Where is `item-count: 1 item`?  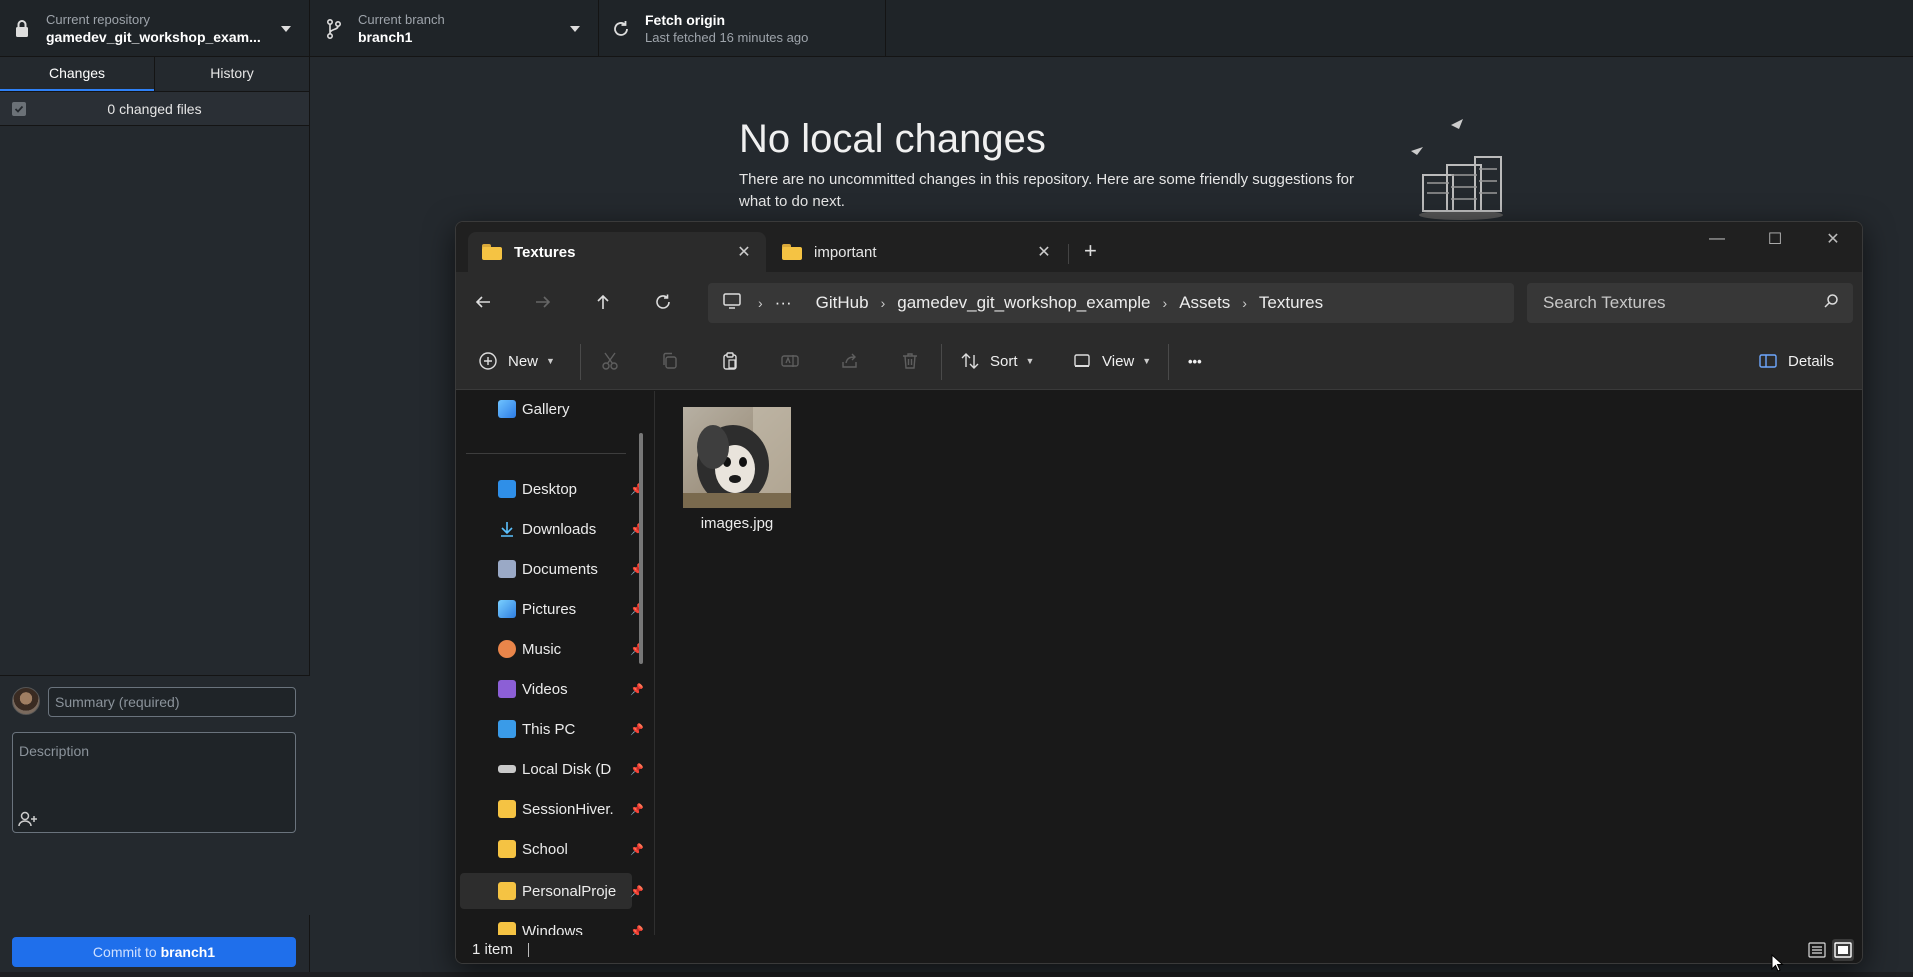 item-count: 1 item is located at coordinates (492, 949).